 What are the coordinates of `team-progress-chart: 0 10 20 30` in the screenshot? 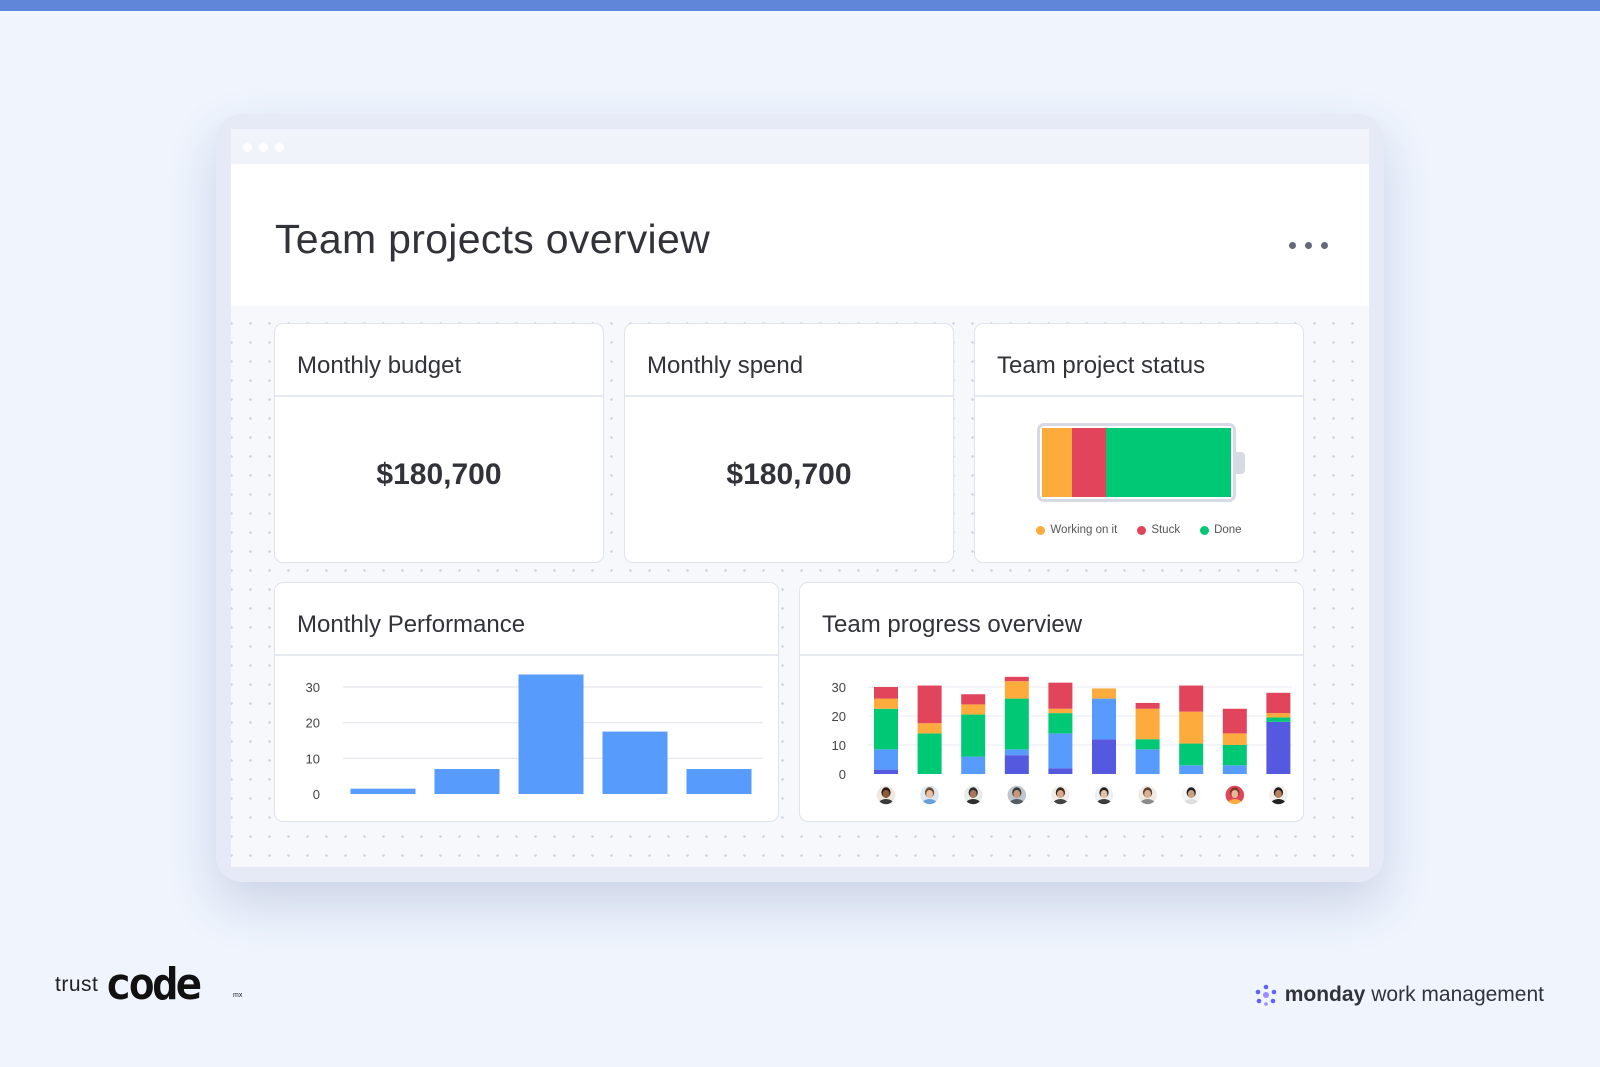 It's located at (1062, 743).